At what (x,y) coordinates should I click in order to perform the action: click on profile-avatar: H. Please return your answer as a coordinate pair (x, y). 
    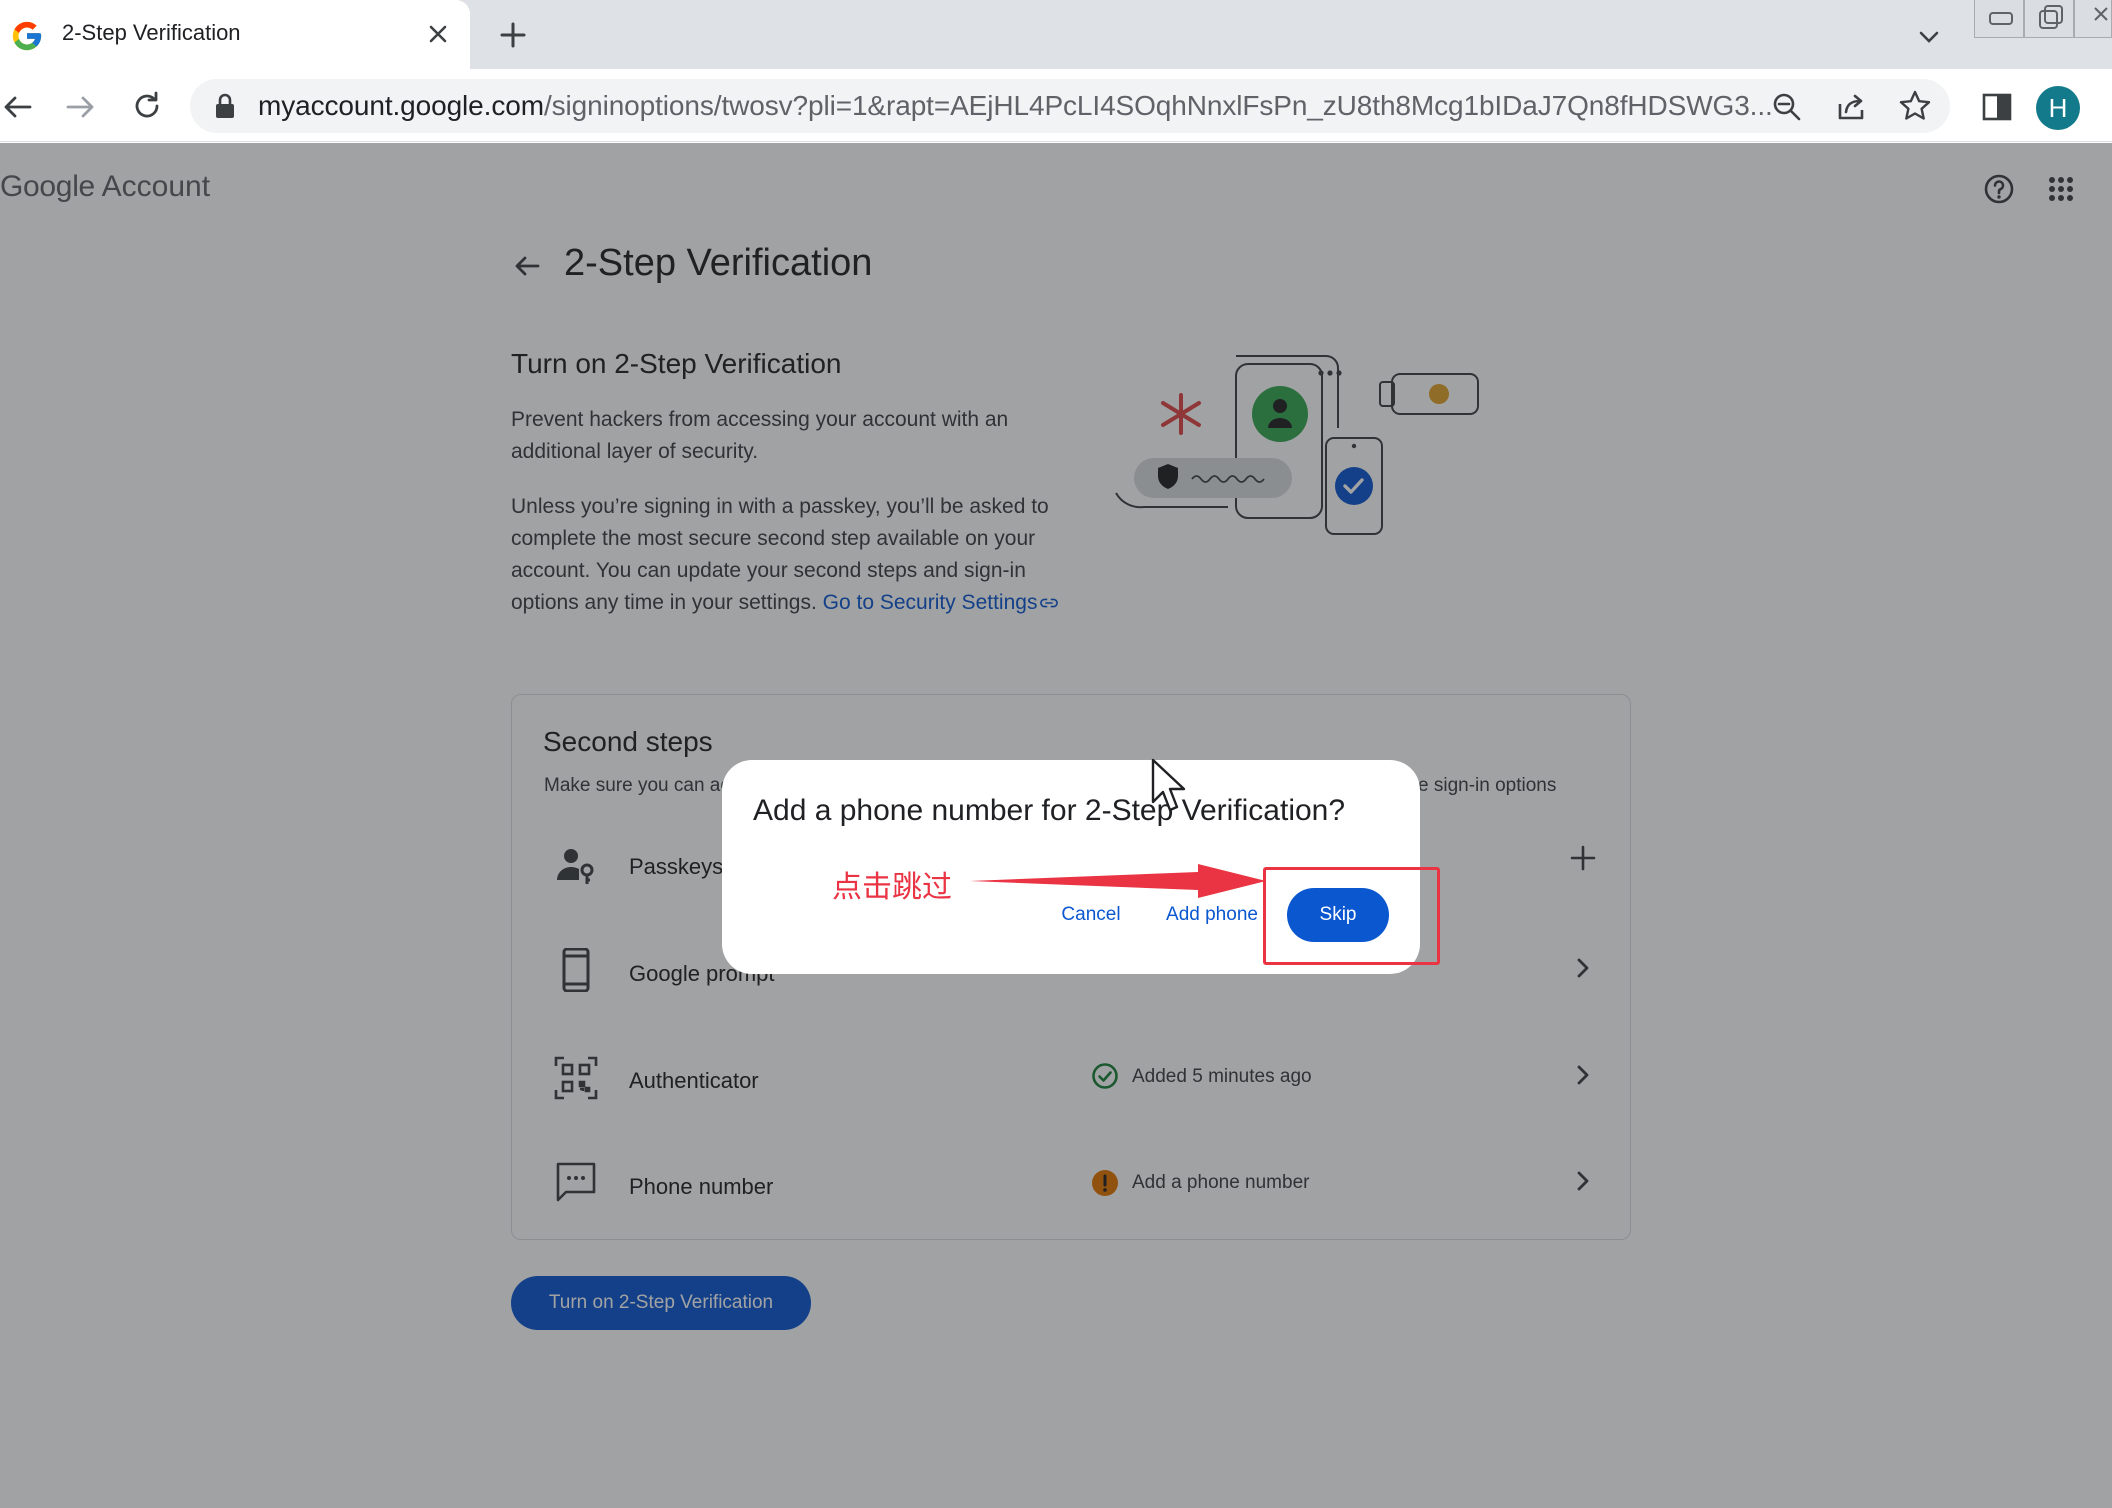
    Looking at the image, I should click on (2058, 108).